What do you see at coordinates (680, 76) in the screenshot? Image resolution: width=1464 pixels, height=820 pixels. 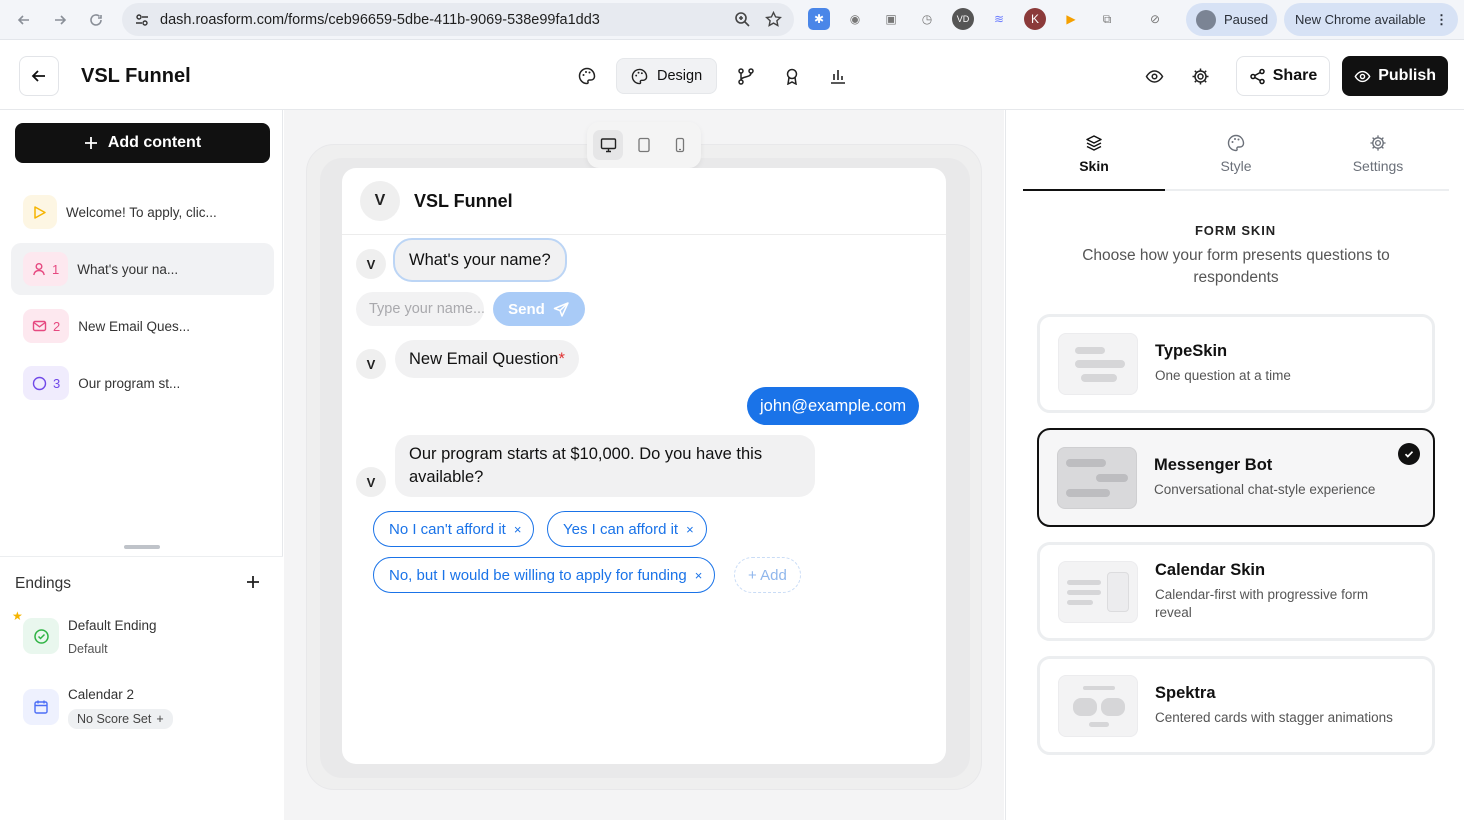 I see `design-label: Design` at bounding box center [680, 76].